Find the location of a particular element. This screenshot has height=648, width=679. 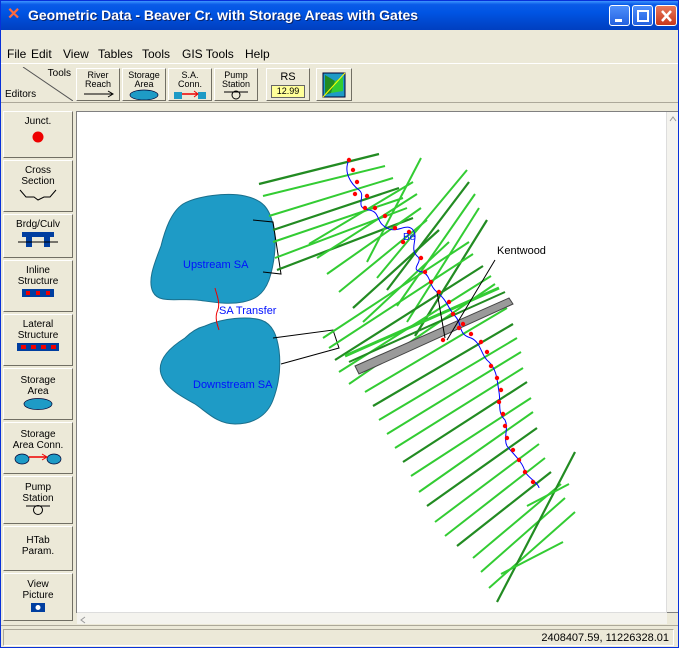

storage-area-button: Storage Area is located at coordinates (144, 84).